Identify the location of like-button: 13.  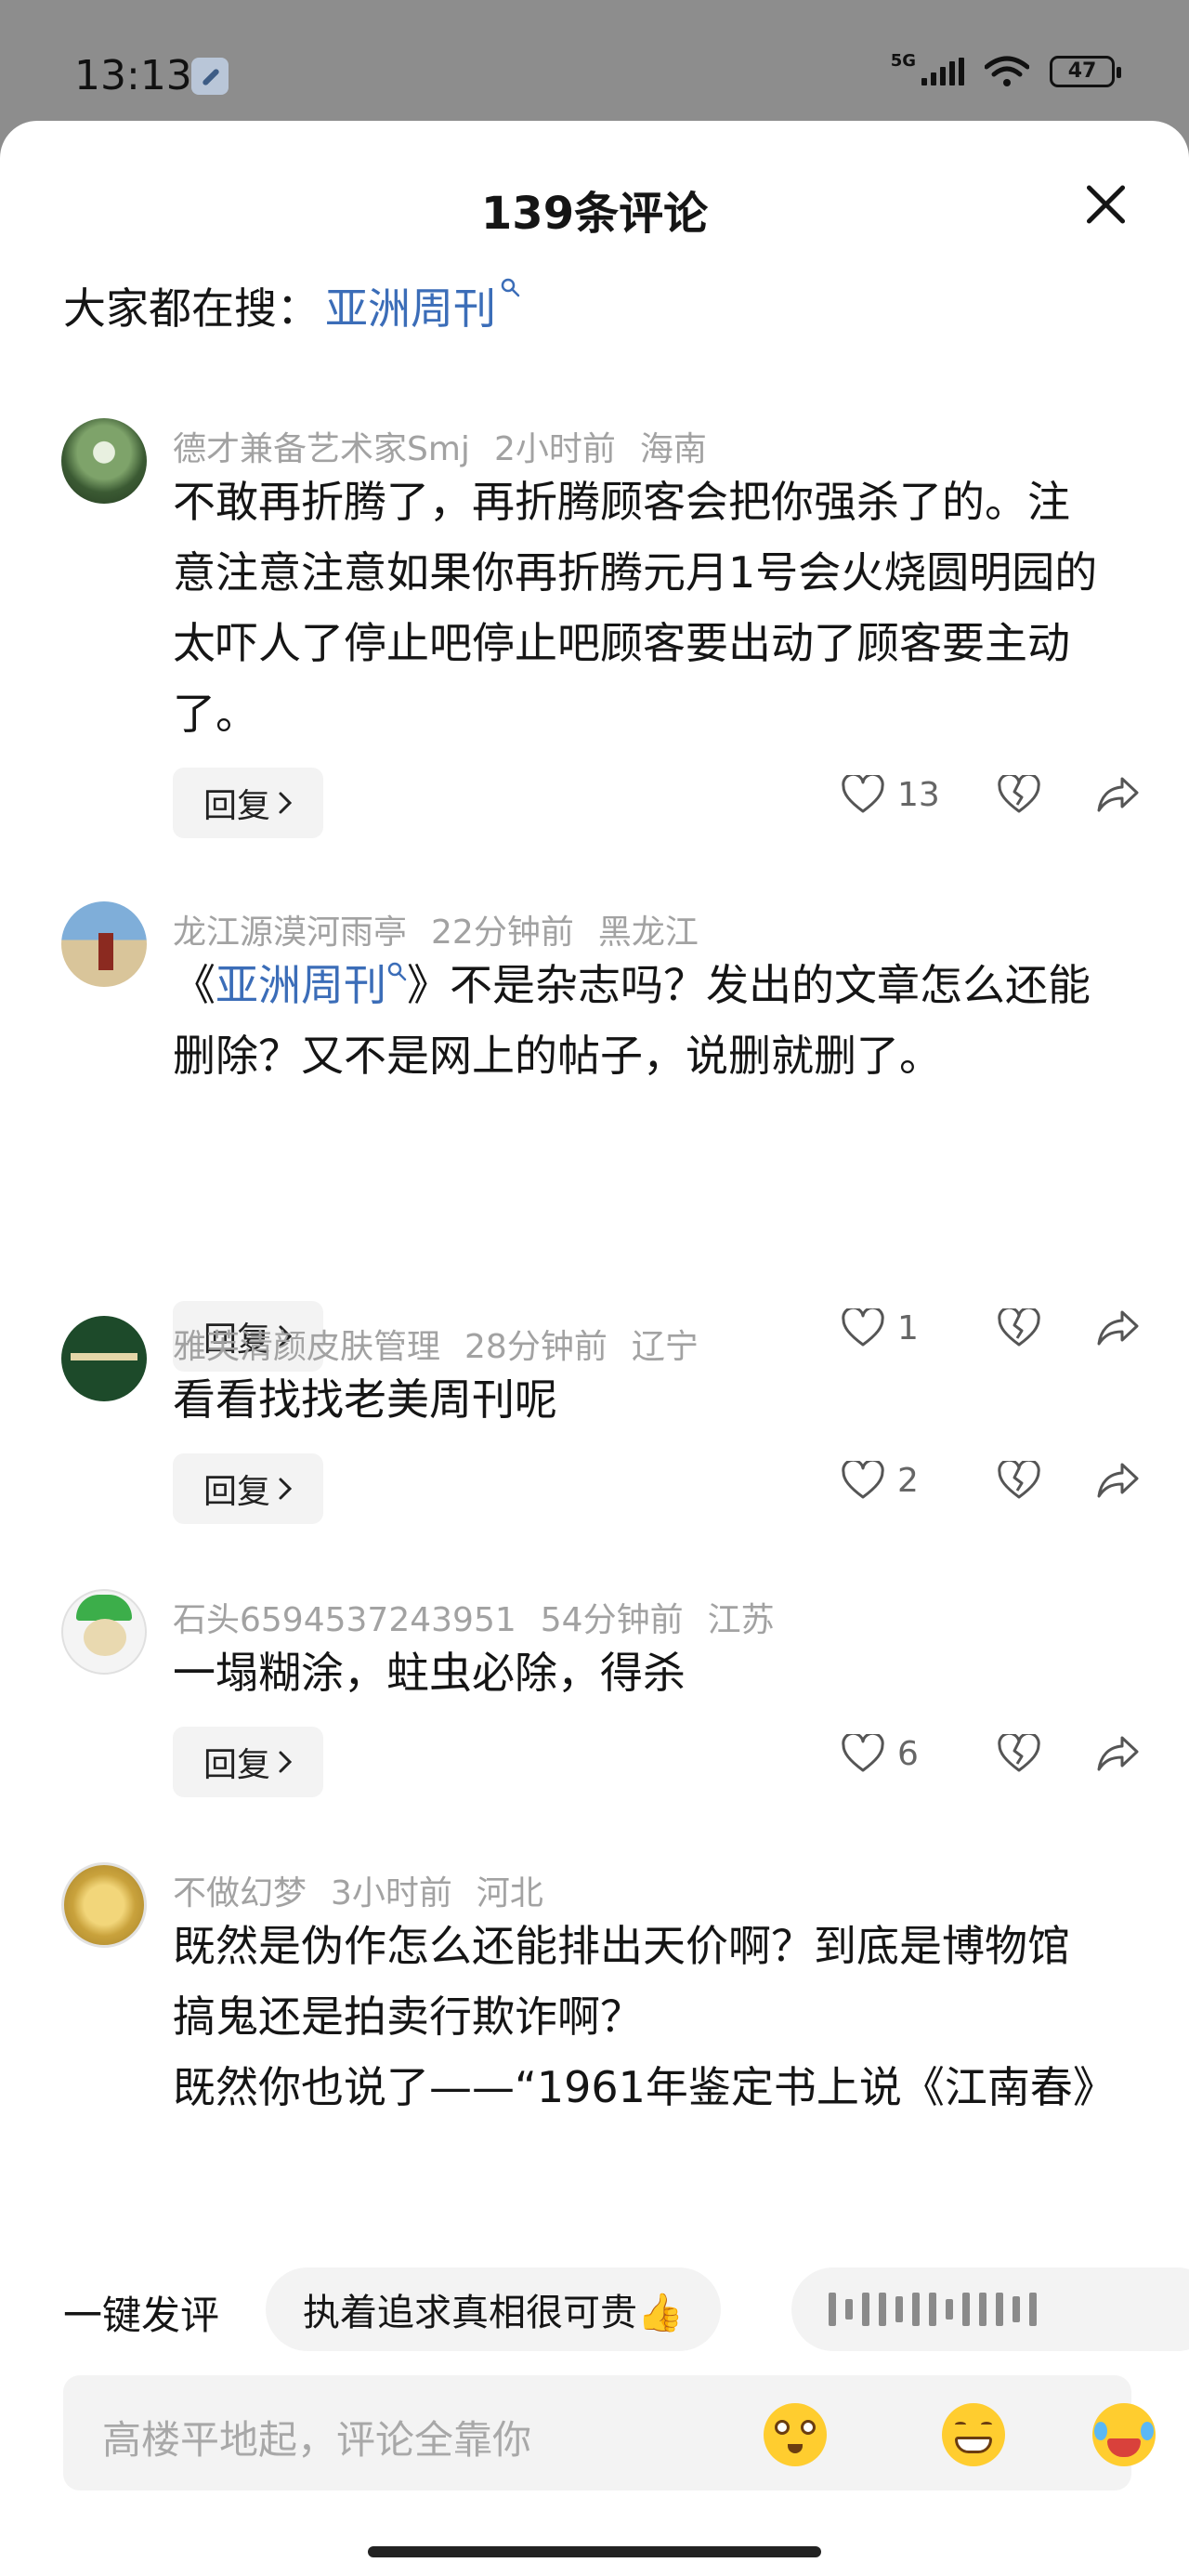
(894, 794).